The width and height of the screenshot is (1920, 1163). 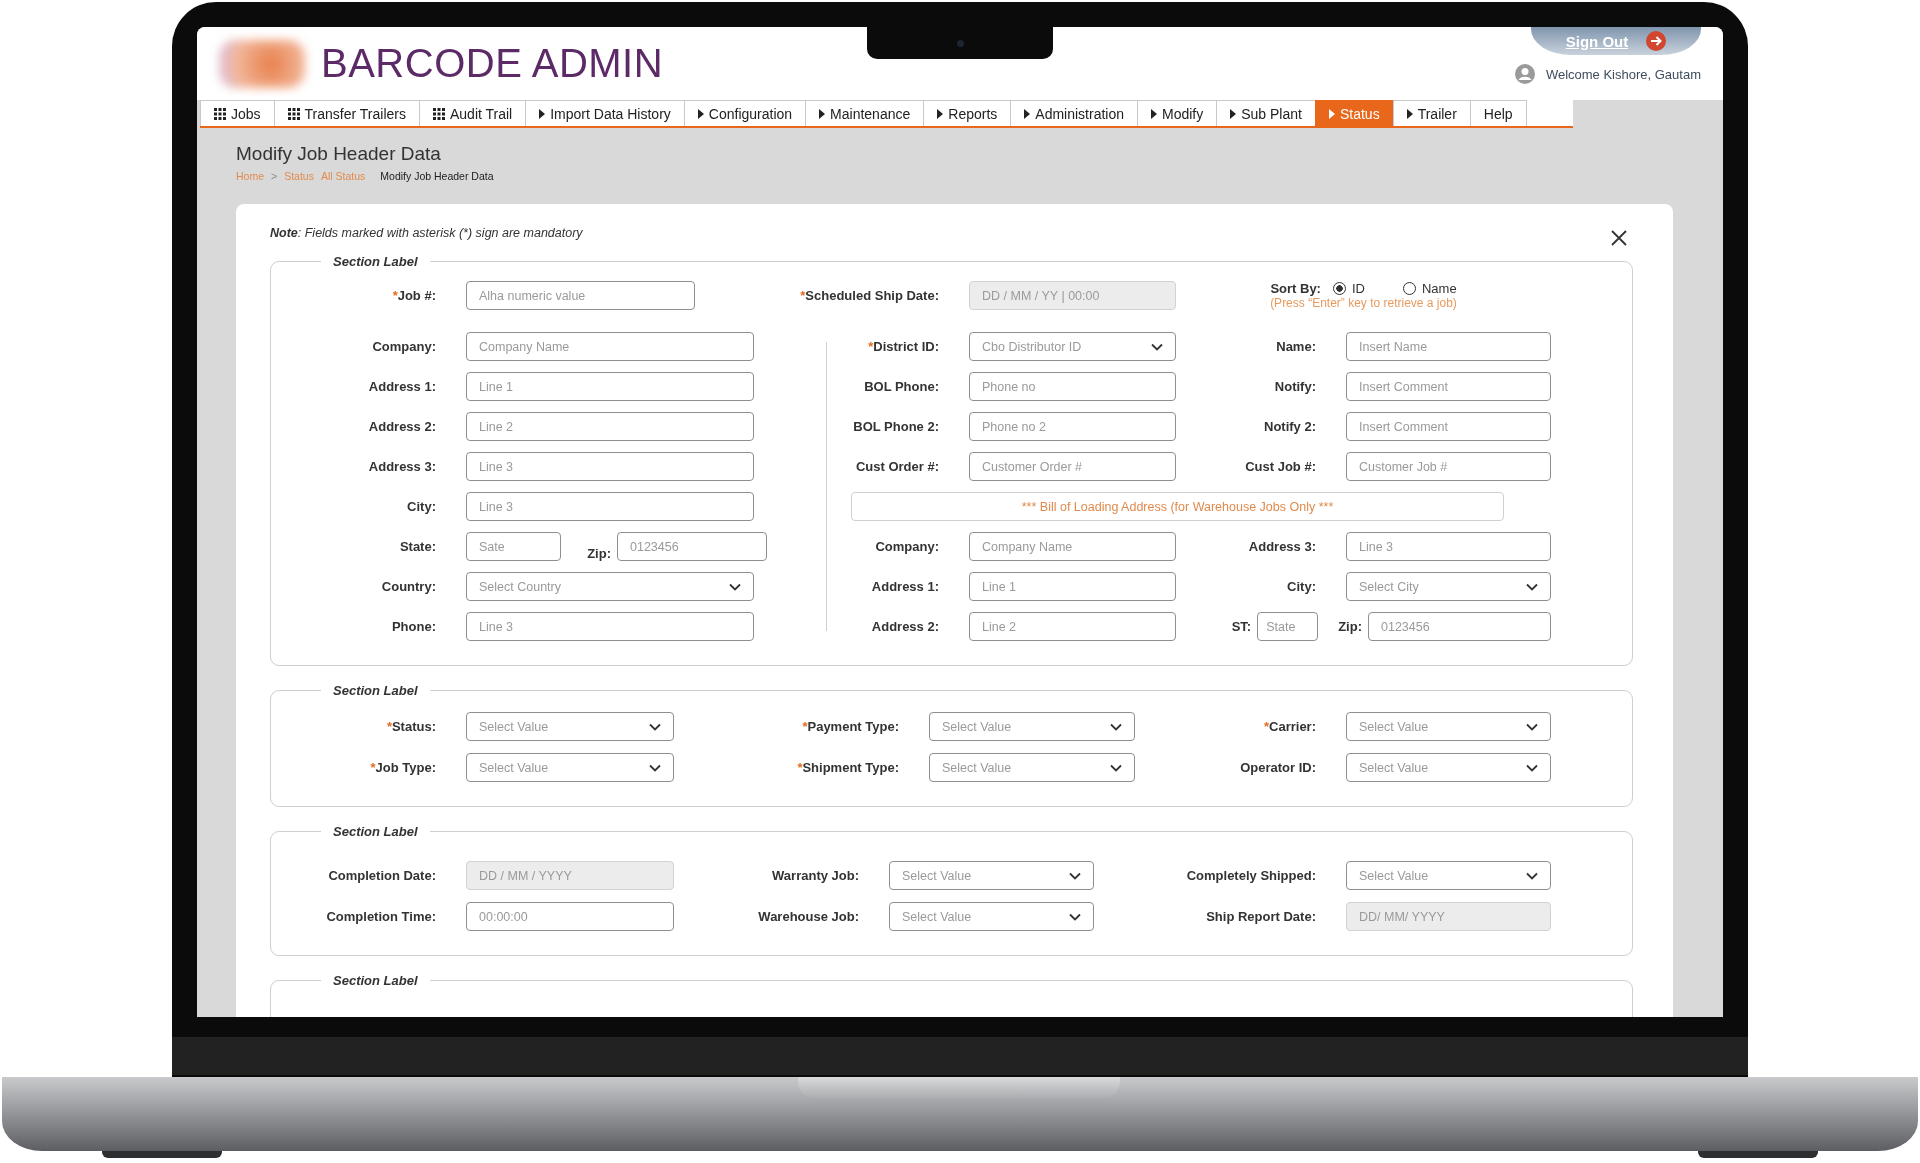 What do you see at coordinates (343, 176) in the screenshot?
I see `breadcrumb-link: All Status` at bounding box center [343, 176].